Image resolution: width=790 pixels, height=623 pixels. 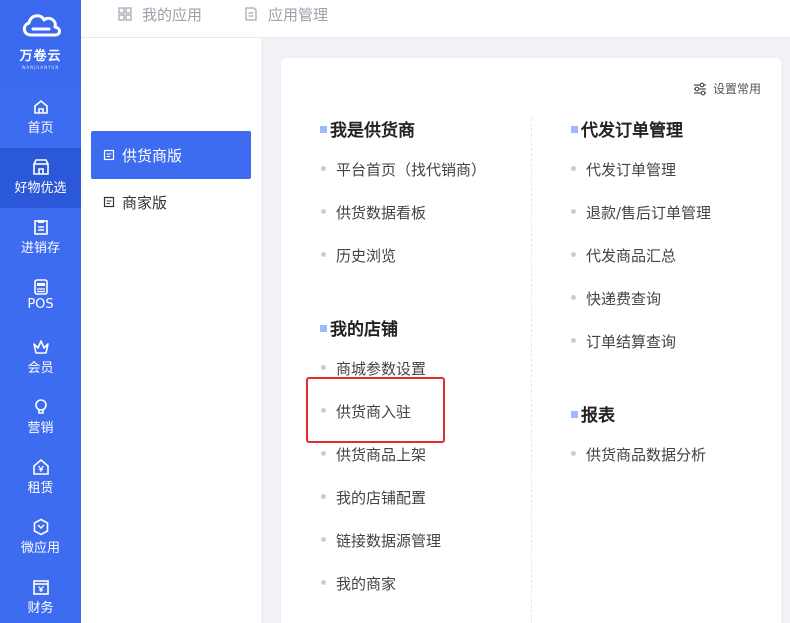 What do you see at coordinates (41, 25) in the screenshot?
I see `cloud-logo-icon` at bounding box center [41, 25].